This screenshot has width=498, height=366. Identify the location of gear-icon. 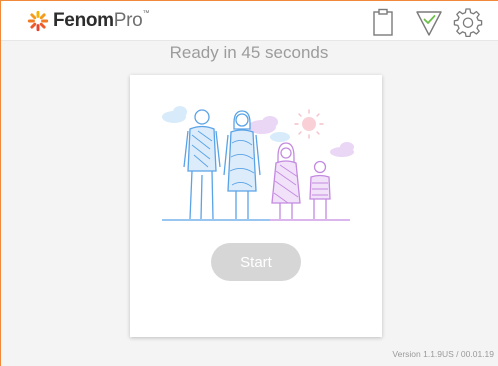
(468, 23).